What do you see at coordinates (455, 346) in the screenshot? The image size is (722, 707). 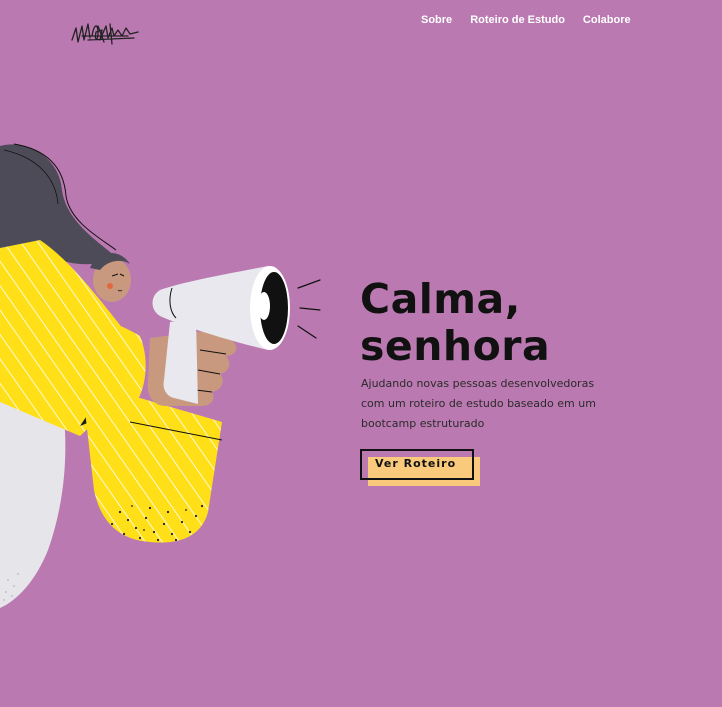 I see `hero-title-line2: senhora` at bounding box center [455, 346].